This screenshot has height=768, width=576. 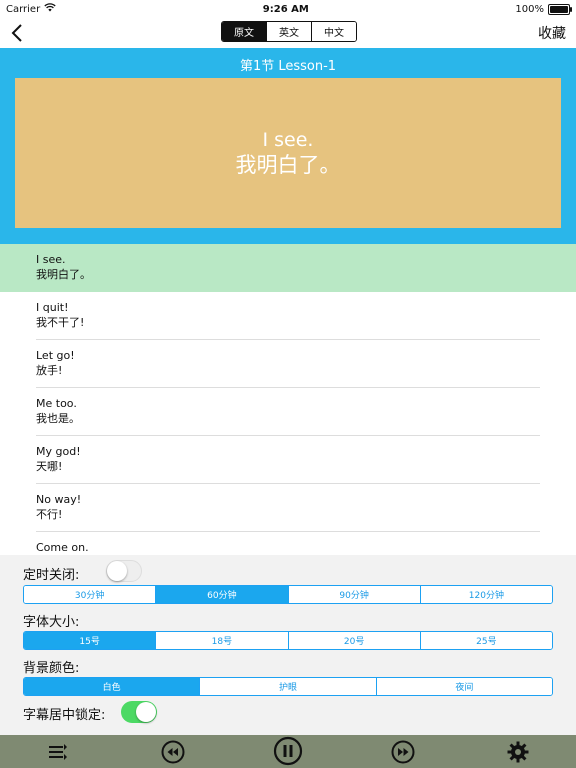 I want to click on timer-options: 30分钟 60分钟 90分钟 120分钟, so click(x=288, y=594).